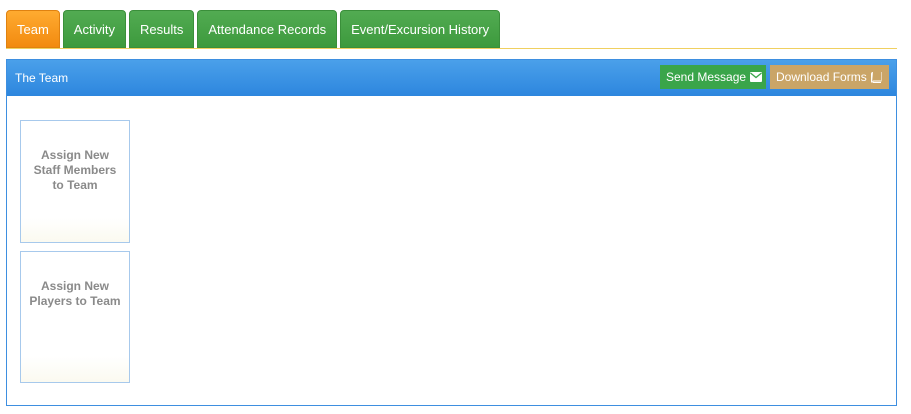 The width and height of the screenshot is (911, 414). What do you see at coordinates (75, 293) in the screenshot?
I see `assign-players-label: Assign New Players to Team` at bounding box center [75, 293].